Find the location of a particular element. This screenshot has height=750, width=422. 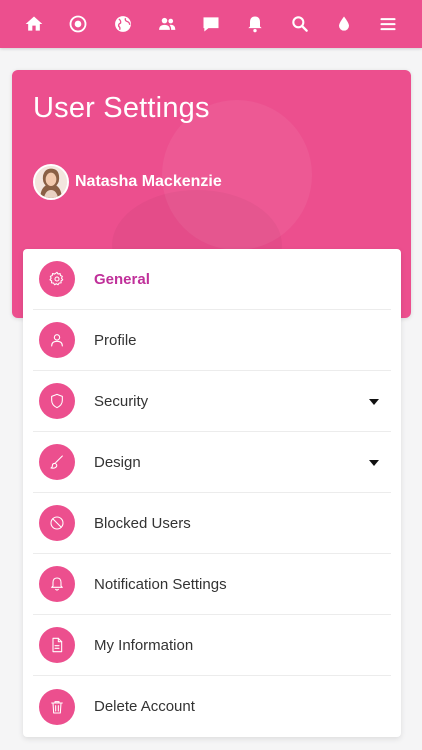

menu-item-label: Design is located at coordinates (117, 462).